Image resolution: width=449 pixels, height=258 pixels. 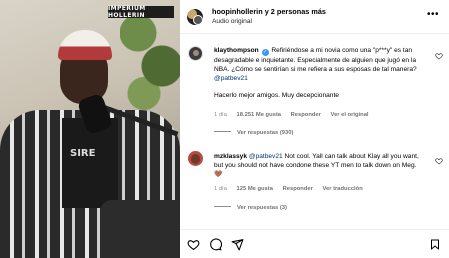 I want to click on comment-likes: 18.251 Me gusta, so click(x=259, y=115).